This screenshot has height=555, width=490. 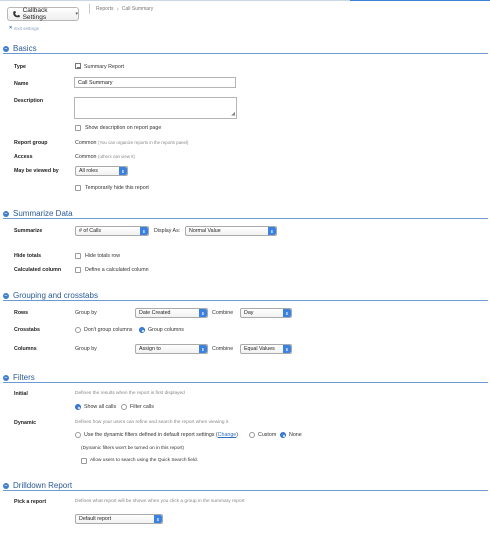 What do you see at coordinates (25, 349) in the screenshot?
I see `columns-label: Columns` at bounding box center [25, 349].